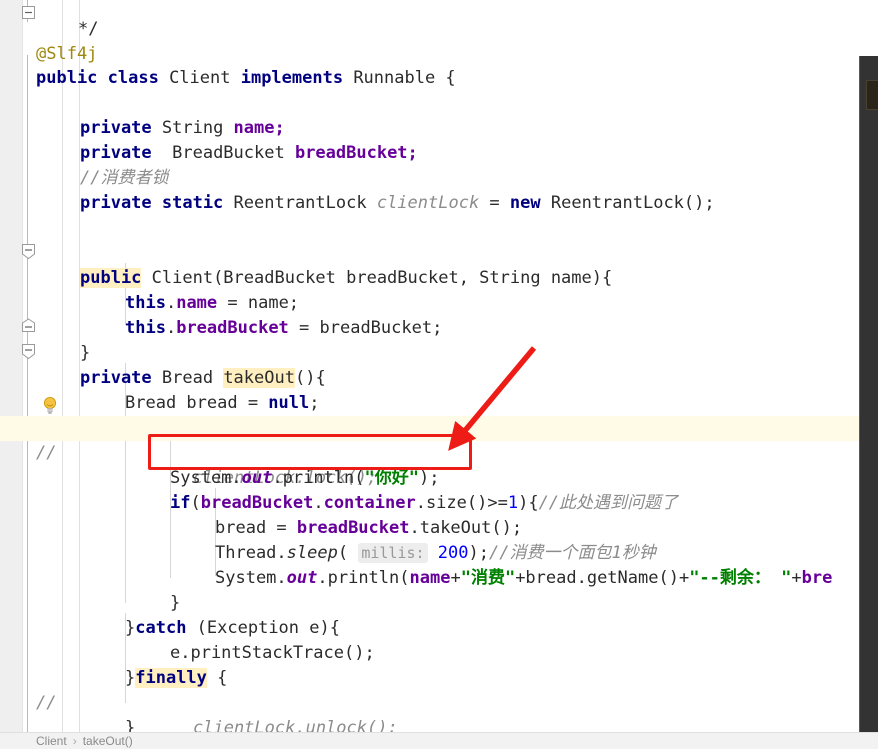 The width and height of the screenshot is (878, 749). Describe the element at coordinates (439, 40) in the screenshot. I see `code-line: @Slf4j` at that location.